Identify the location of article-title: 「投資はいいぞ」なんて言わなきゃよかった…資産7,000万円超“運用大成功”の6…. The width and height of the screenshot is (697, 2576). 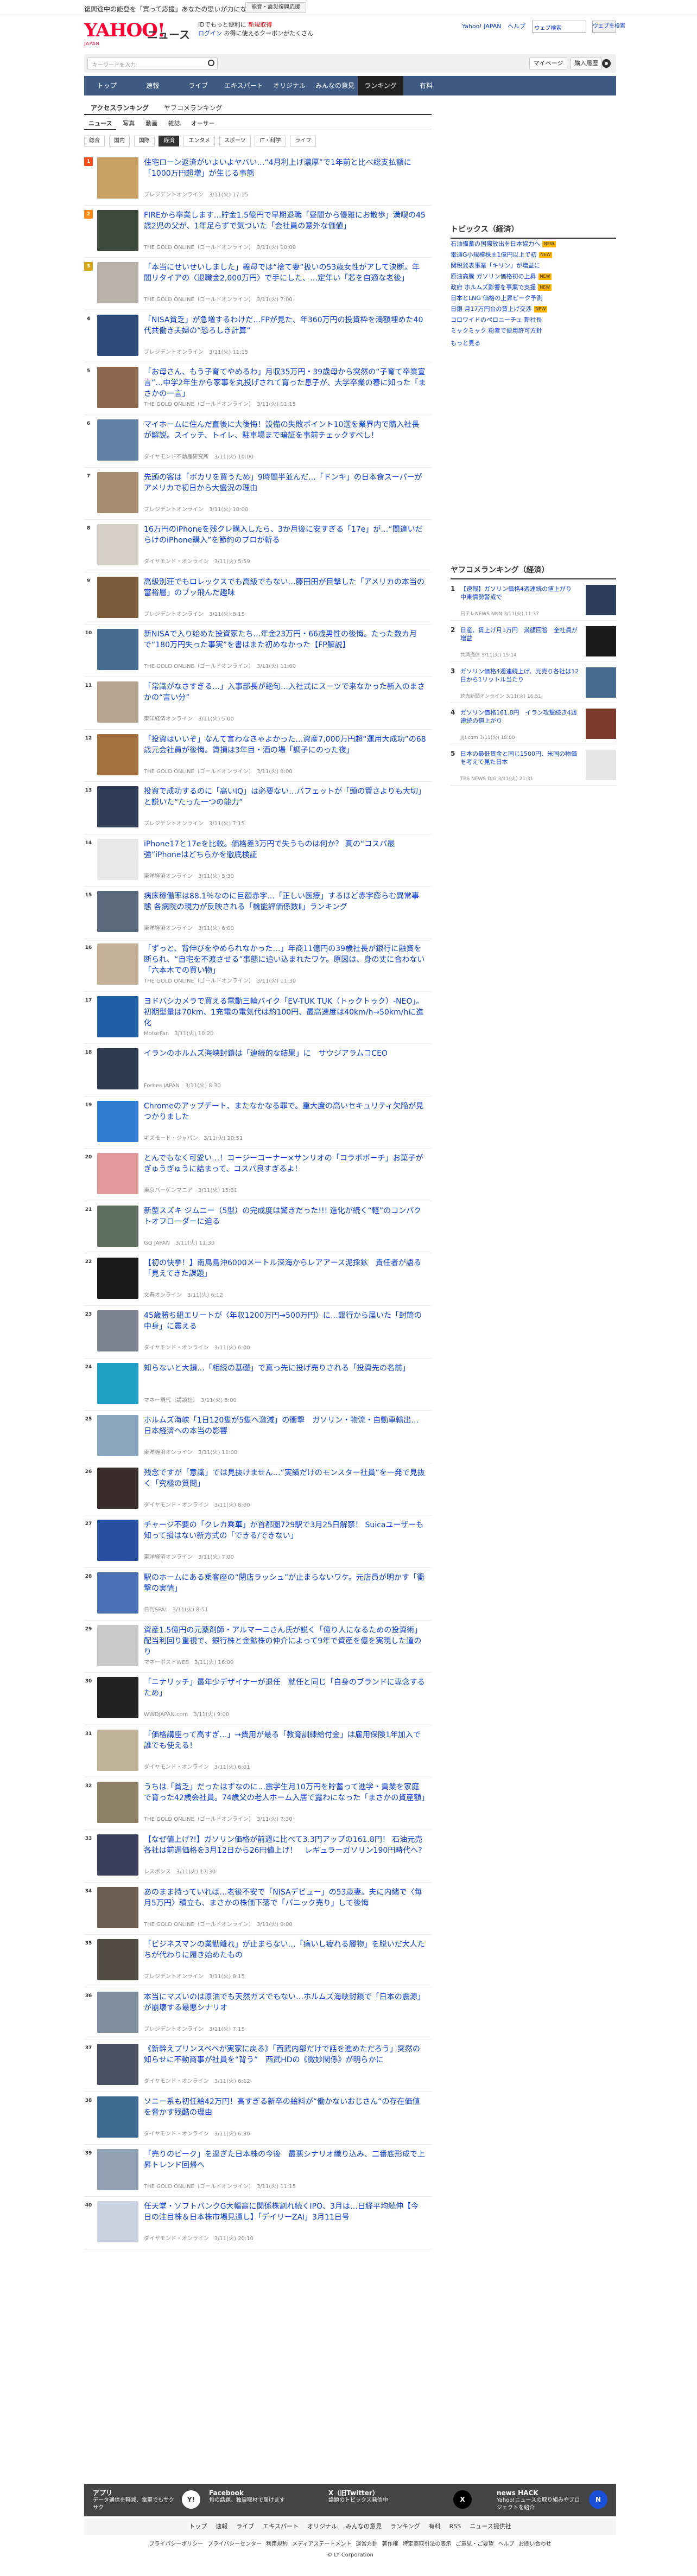
(285, 745).